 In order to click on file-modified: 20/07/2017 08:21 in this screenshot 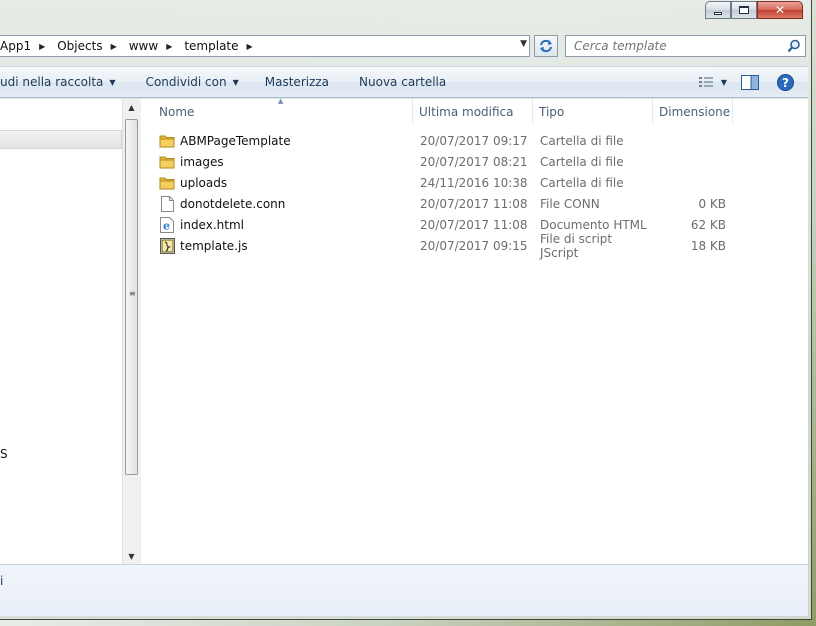, I will do `click(474, 161)`.